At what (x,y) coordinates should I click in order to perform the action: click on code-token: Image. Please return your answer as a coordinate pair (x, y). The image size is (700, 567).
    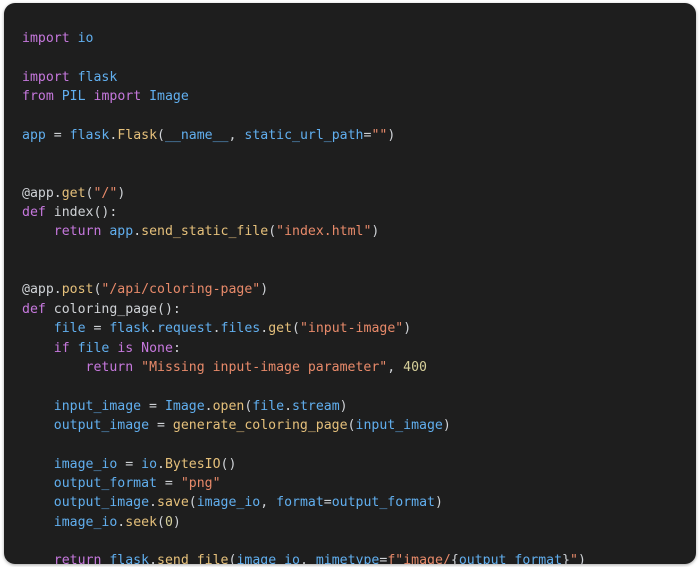
    Looking at the image, I should click on (184, 406).